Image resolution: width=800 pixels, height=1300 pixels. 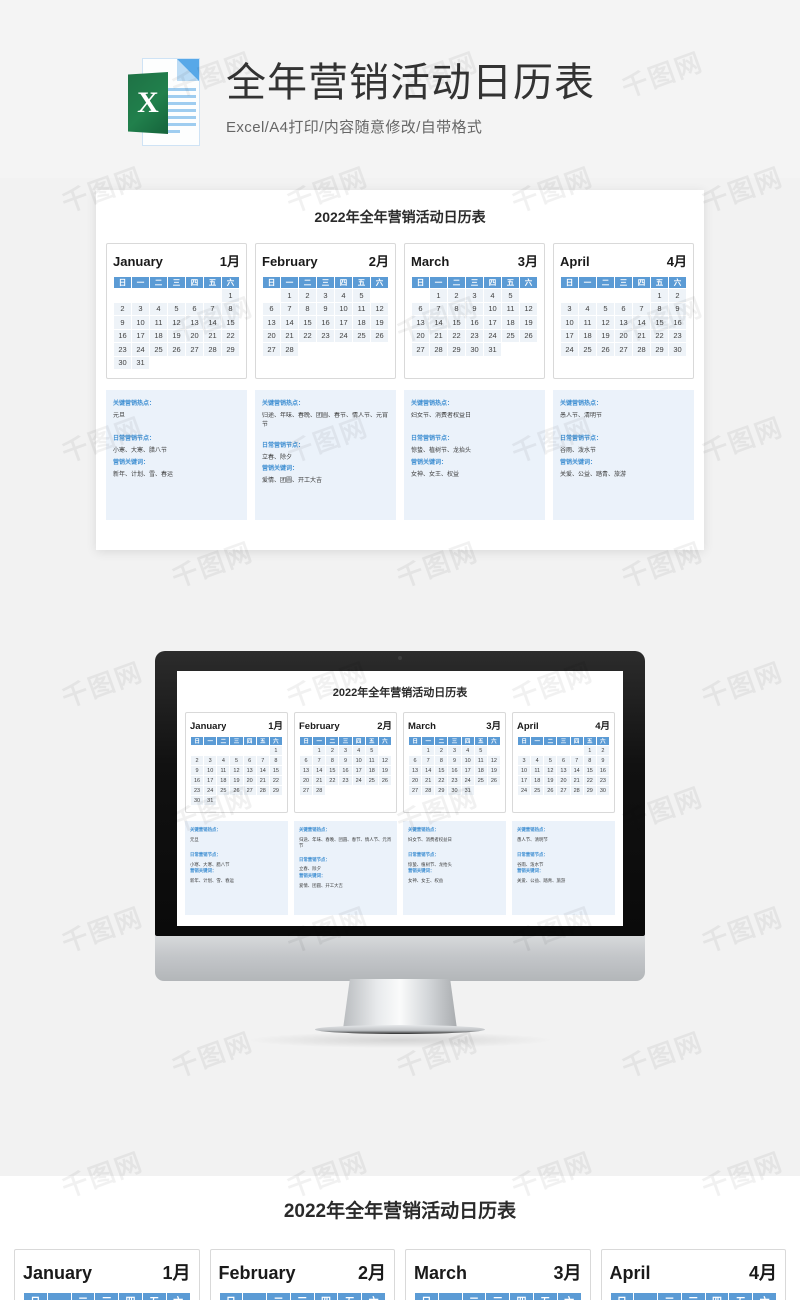 What do you see at coordinates (223, 760) in the screenshot?
I see `calendar-day-cell: 4` at bounding box center [223, 760].